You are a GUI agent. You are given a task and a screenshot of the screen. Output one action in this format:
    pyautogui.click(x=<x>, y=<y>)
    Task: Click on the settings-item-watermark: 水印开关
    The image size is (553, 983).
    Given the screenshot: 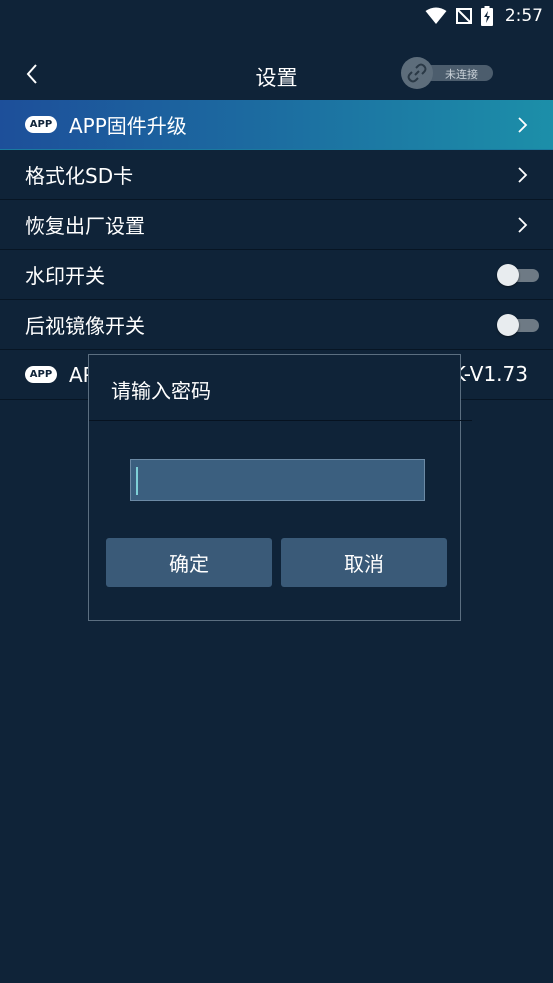 What is the action you would take?
    pyautogui.click(x=276, y=275)
    